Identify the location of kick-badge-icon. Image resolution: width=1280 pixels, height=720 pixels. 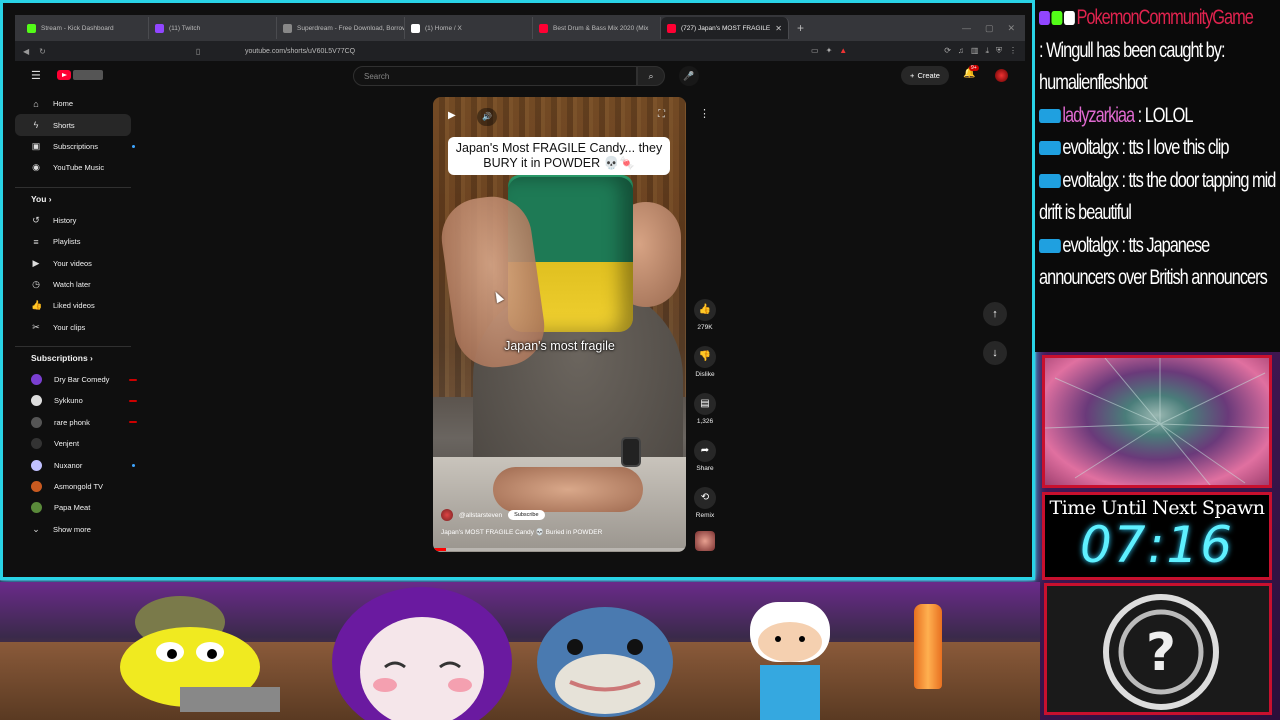
(1057, 18).